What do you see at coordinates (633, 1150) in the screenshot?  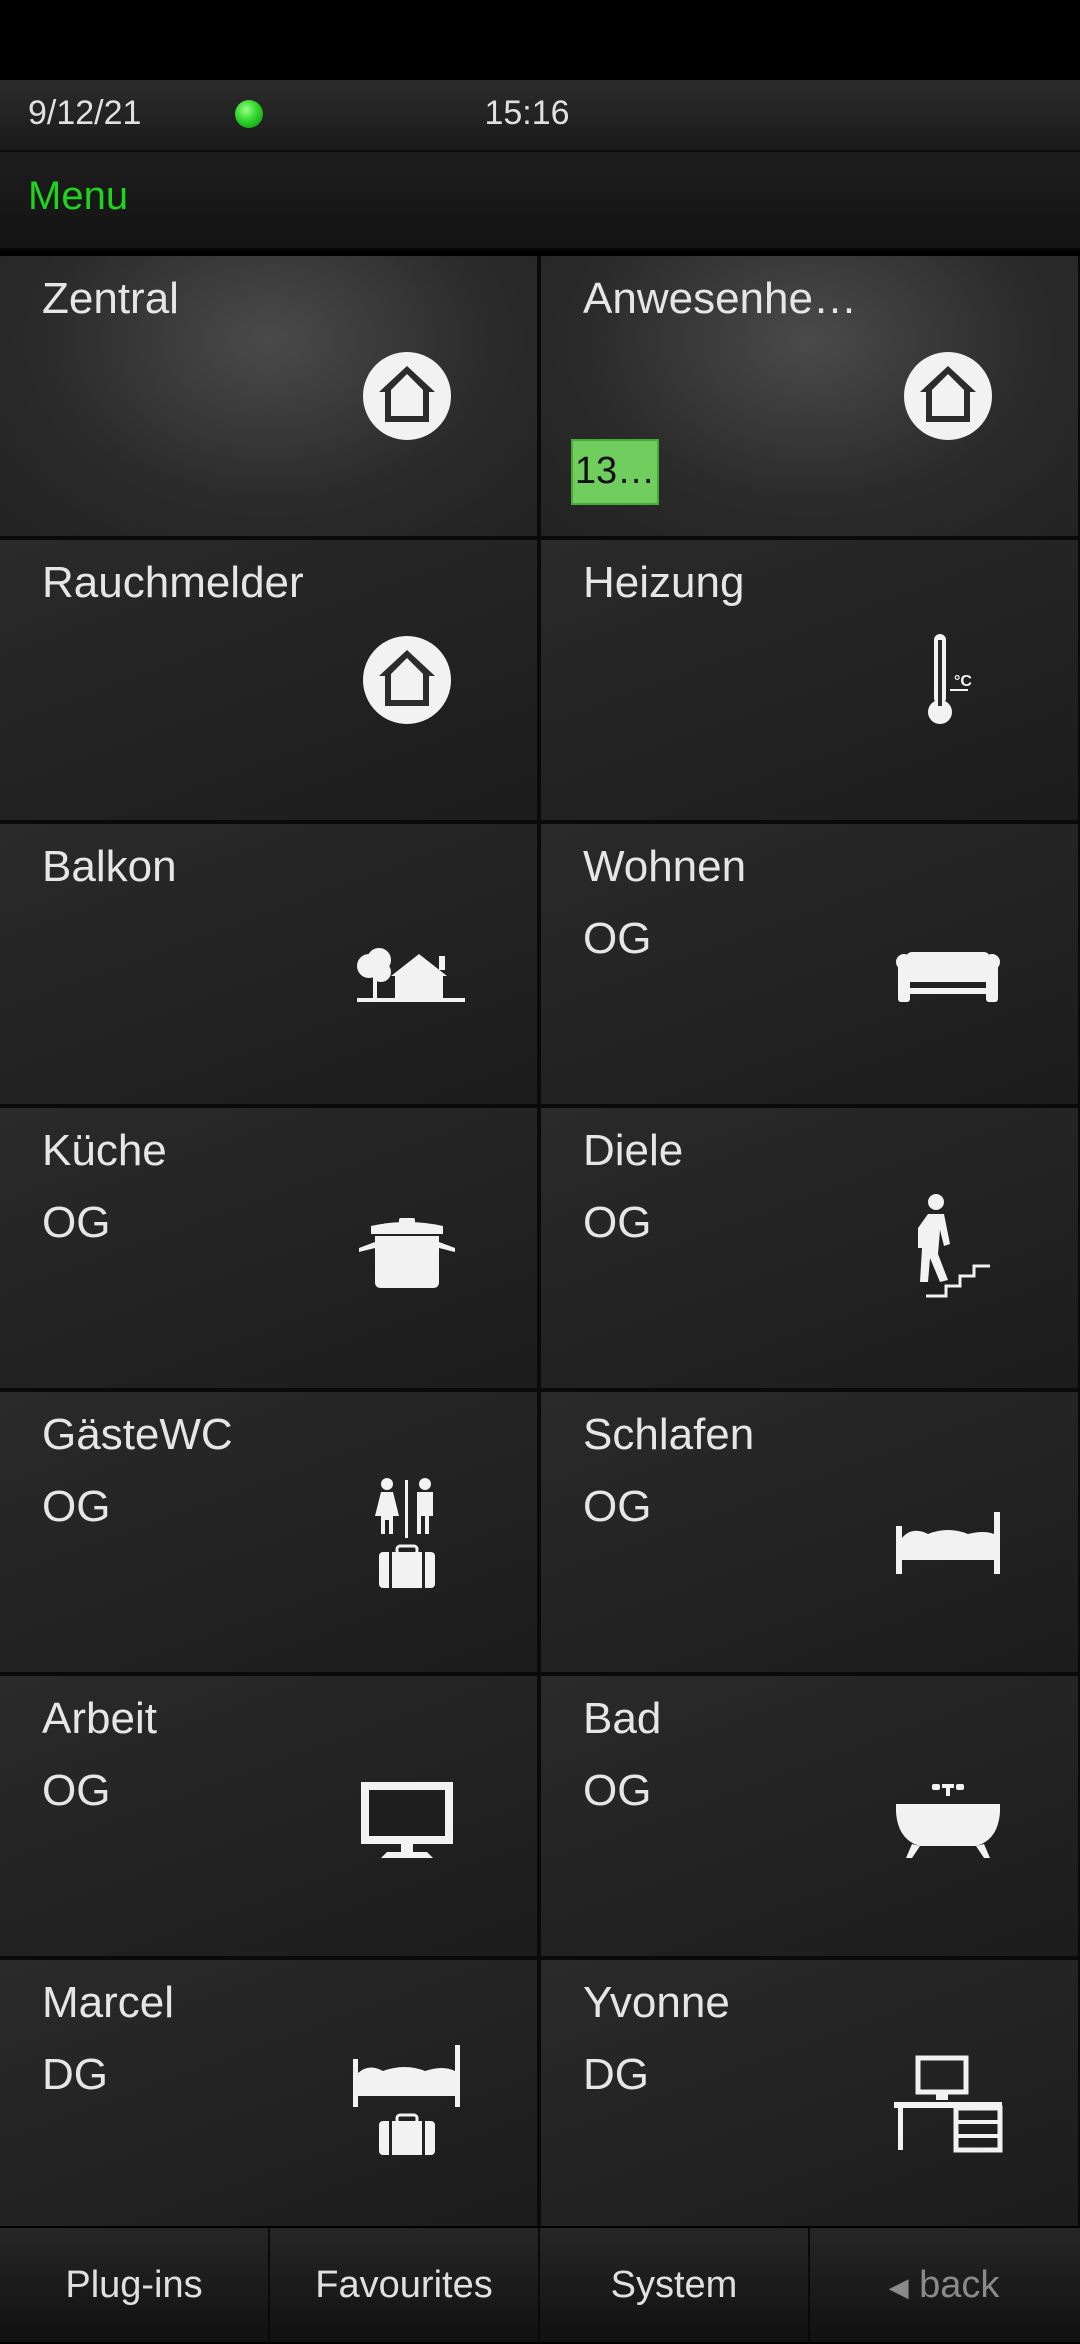 I see `tile-title: Diele` at bounding box center [633, 1150].